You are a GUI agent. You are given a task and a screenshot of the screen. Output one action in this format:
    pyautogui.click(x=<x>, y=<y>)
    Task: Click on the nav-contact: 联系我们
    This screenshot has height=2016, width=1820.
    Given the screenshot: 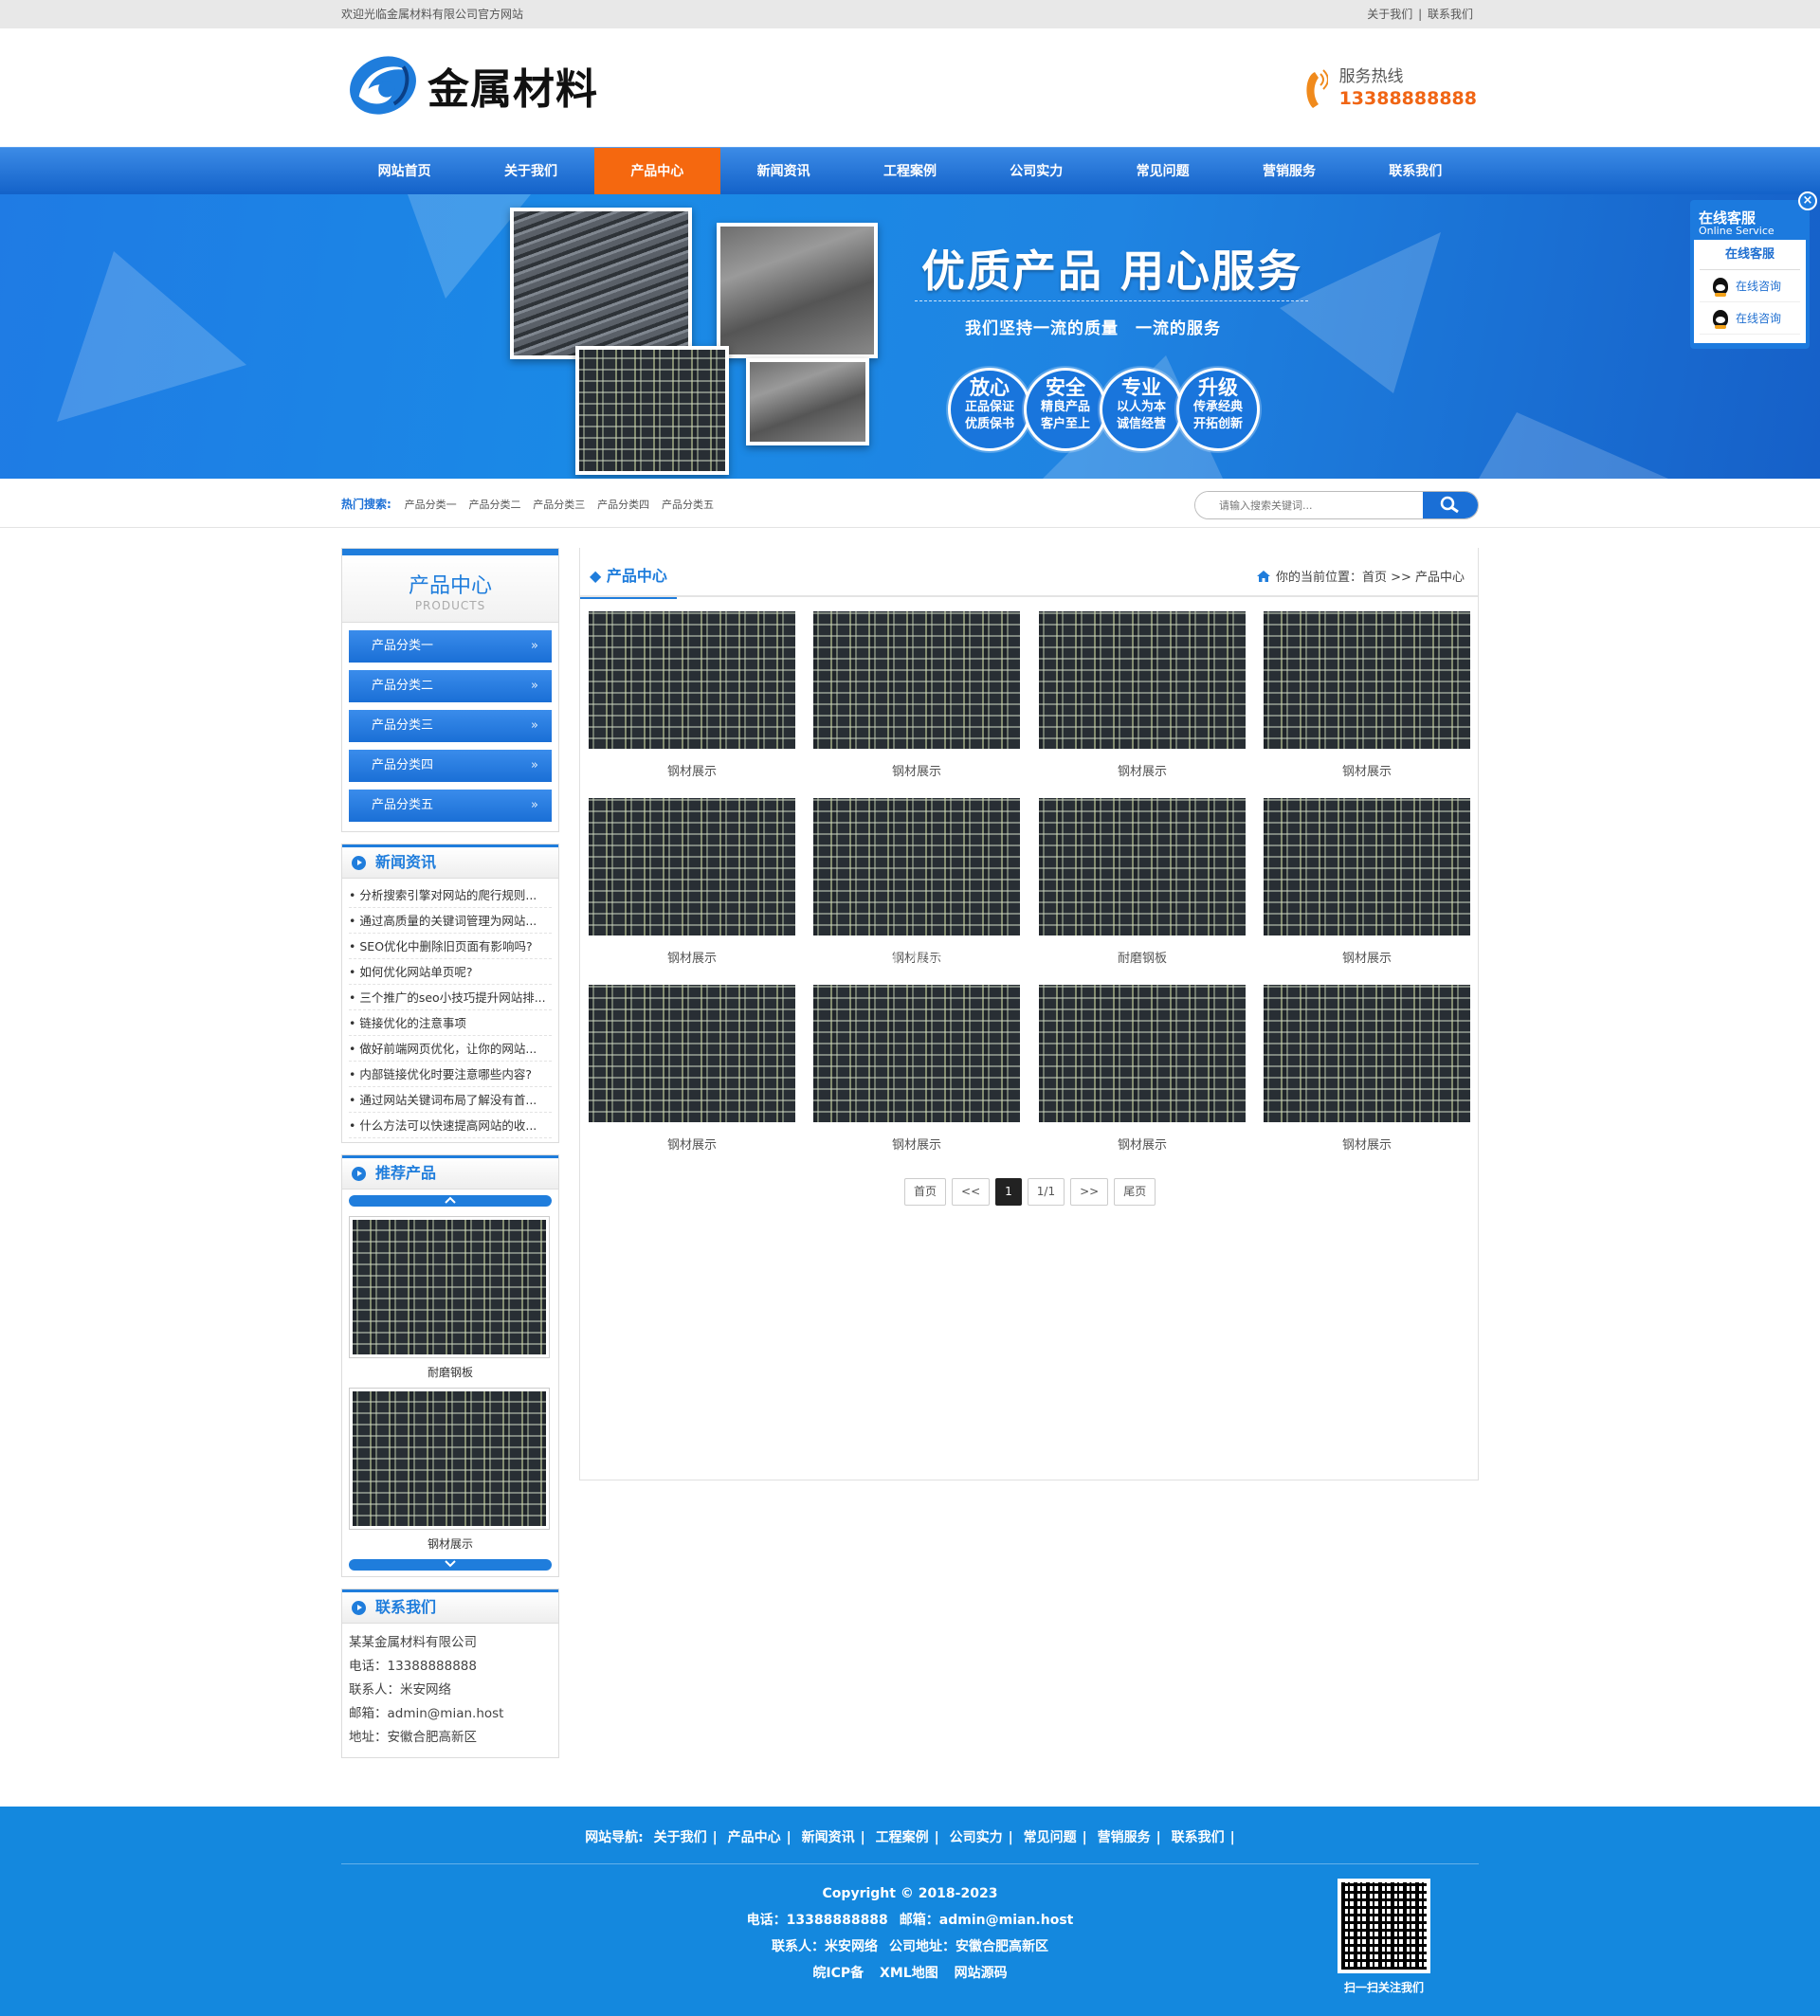 What is the action you would take?
    pyautogui.click(x=1416, y=171)
    